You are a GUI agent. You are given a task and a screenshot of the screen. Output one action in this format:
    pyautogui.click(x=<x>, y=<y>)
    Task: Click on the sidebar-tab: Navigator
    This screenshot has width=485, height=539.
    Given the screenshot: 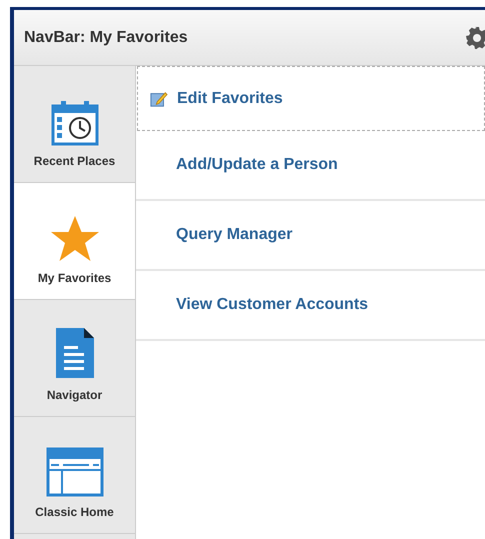 What is the action you would take?
    pyautogui.click(x=74, y=358)
    